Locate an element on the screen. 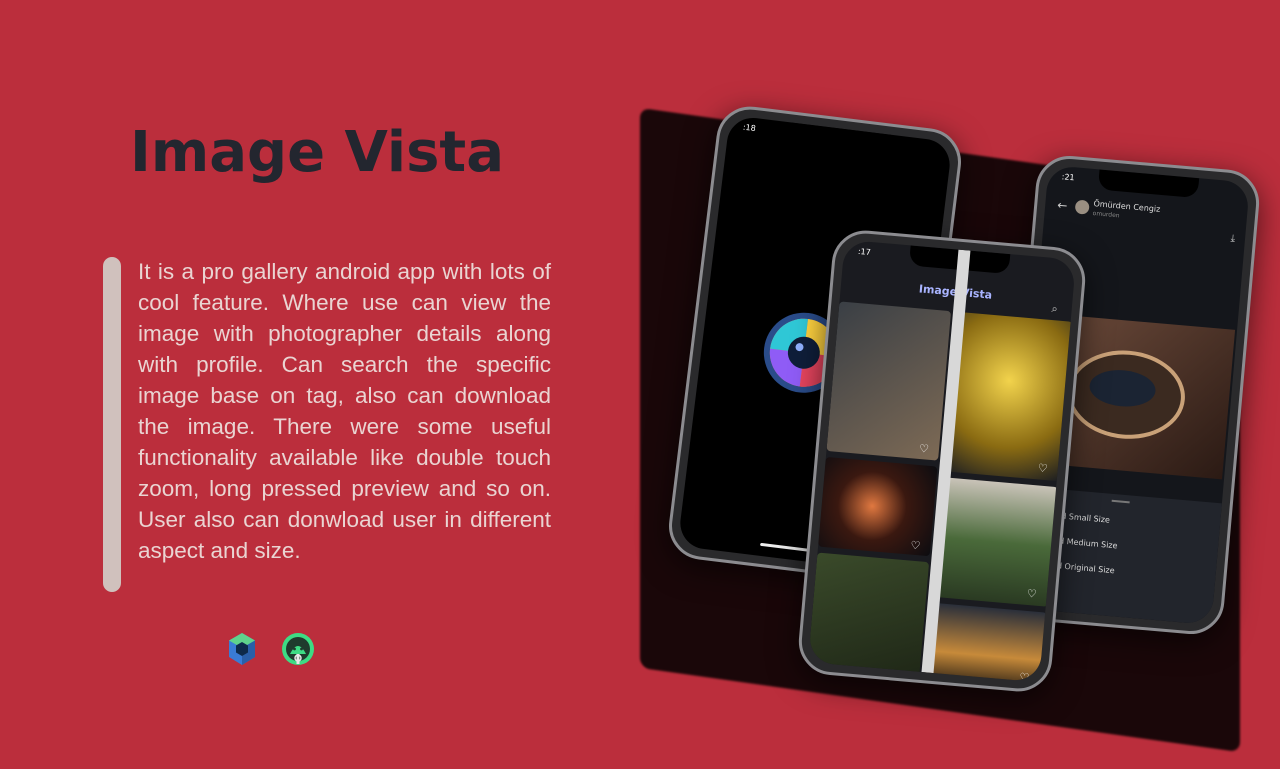 Image resolution: width=1280 pixels, height=769 pixels. sheet-handle is located at coordinates (1120, 501).